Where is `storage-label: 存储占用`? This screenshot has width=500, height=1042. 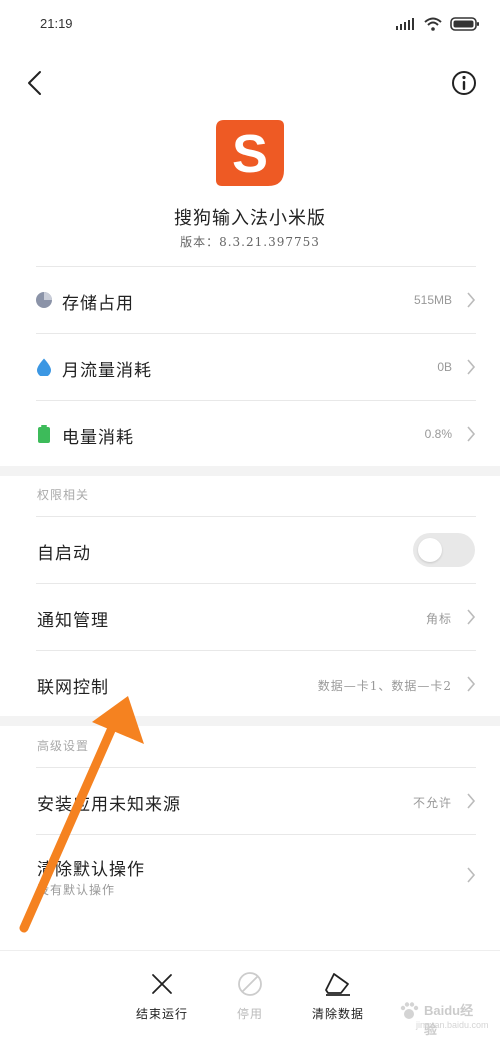
storage-label: 存储占用 is located at coordinates (98, 304).